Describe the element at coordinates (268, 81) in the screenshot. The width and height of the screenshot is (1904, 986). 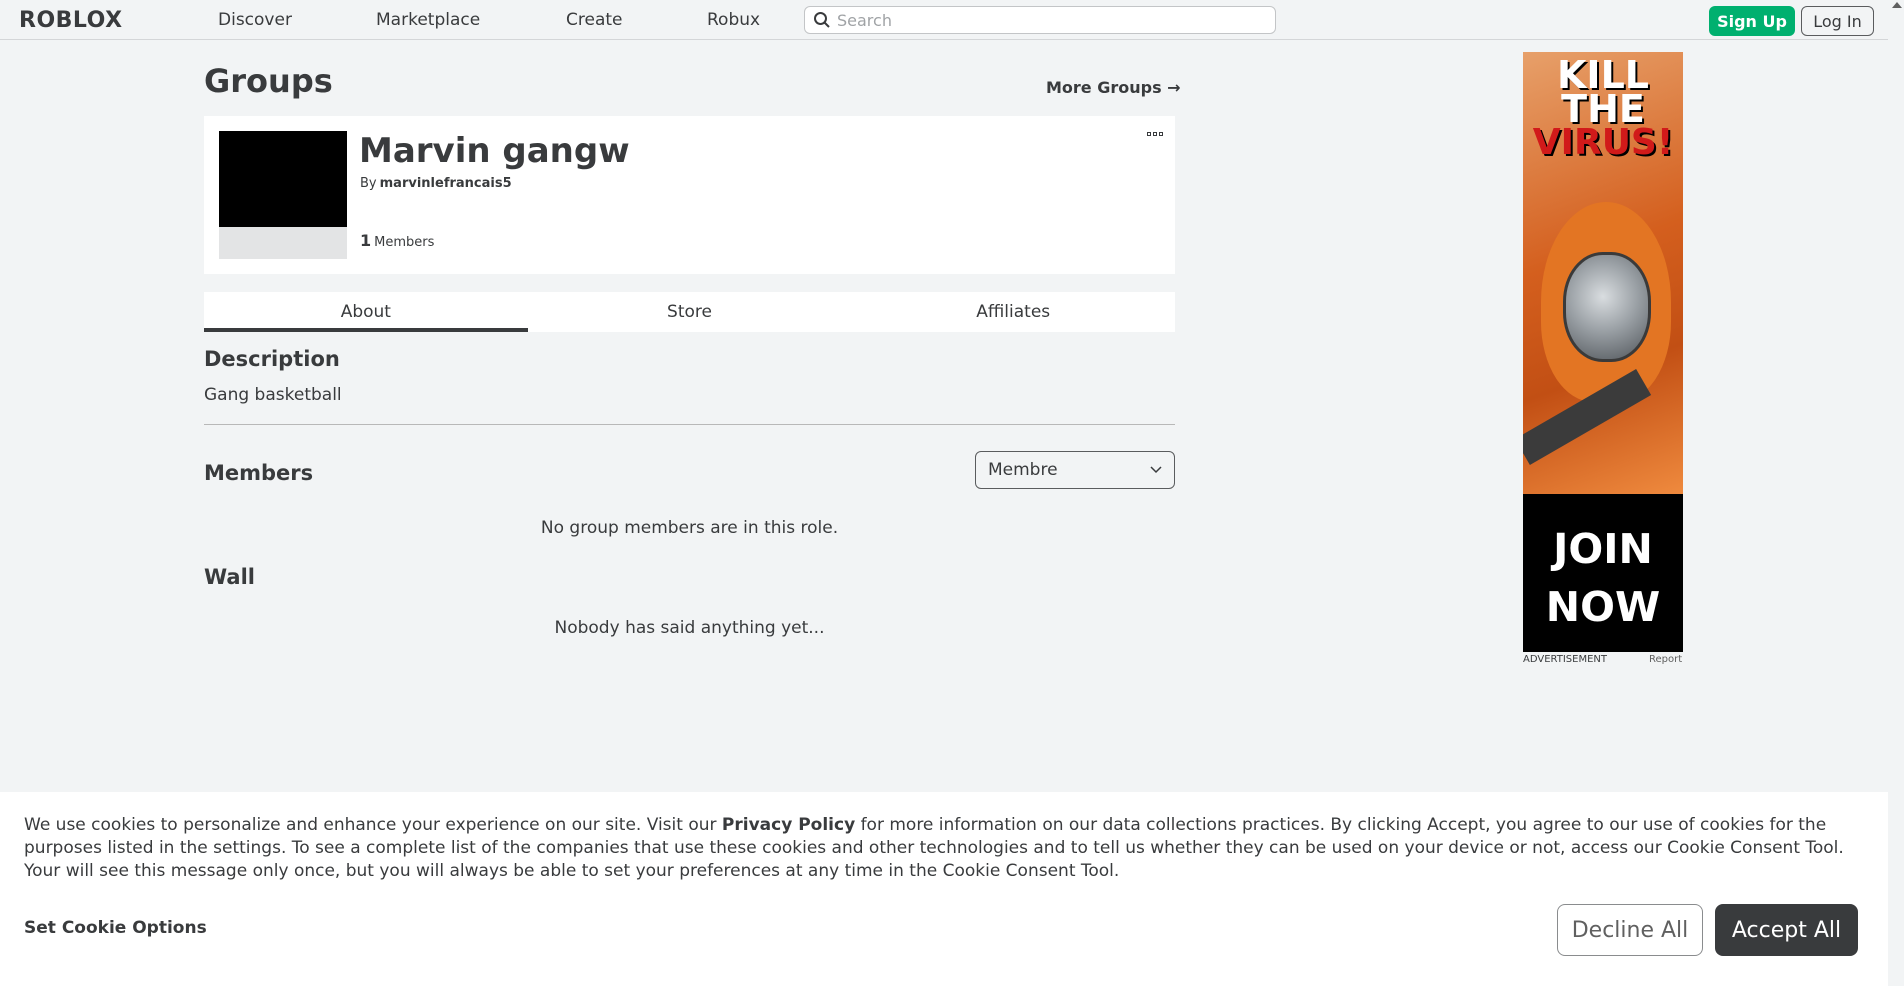
I see `page-title: Groups` at that location.